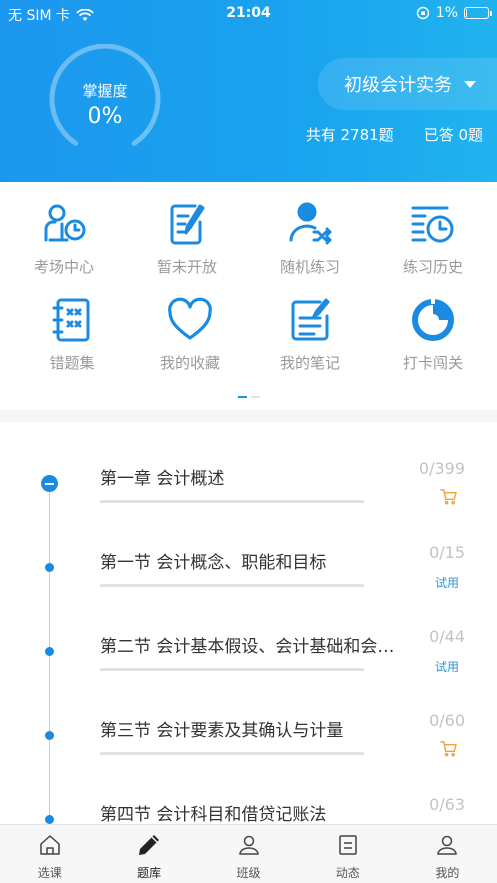 This screenshot has height=883, width=497. Describe the element at coordinates (105, 116) in the screenshot. I see `mastery-value: 0%` at that location.